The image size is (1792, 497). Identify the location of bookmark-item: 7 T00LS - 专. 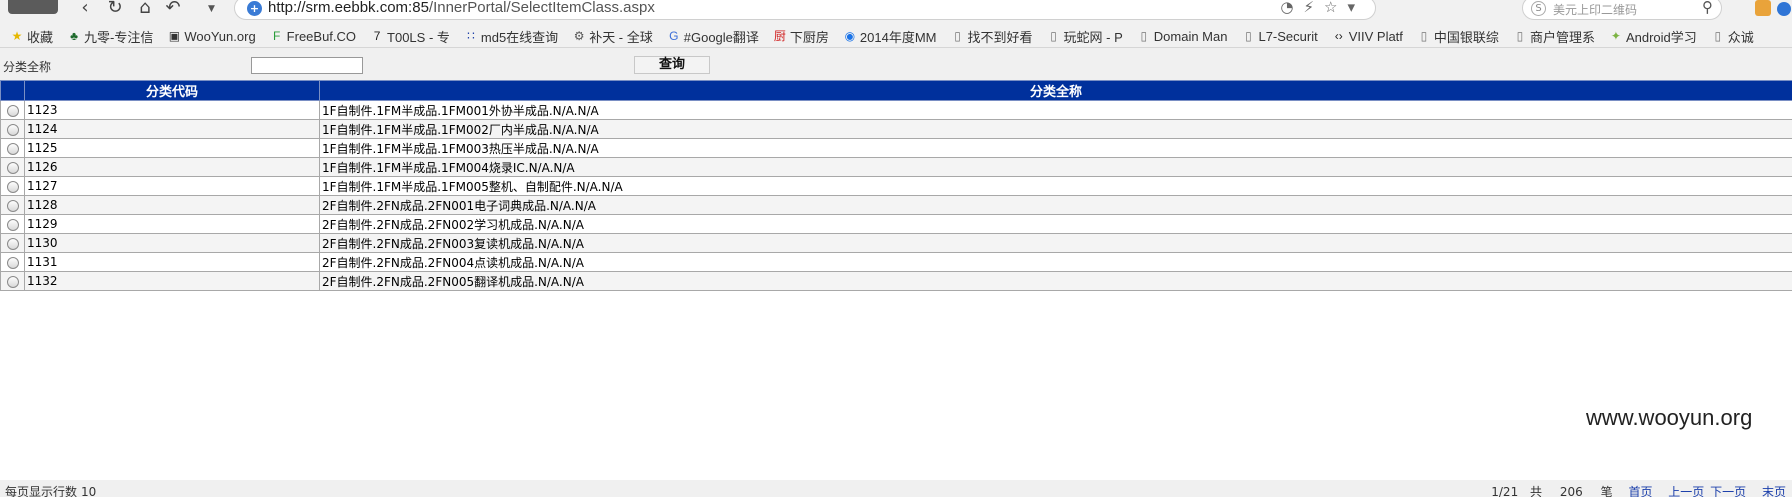
(410, 36).